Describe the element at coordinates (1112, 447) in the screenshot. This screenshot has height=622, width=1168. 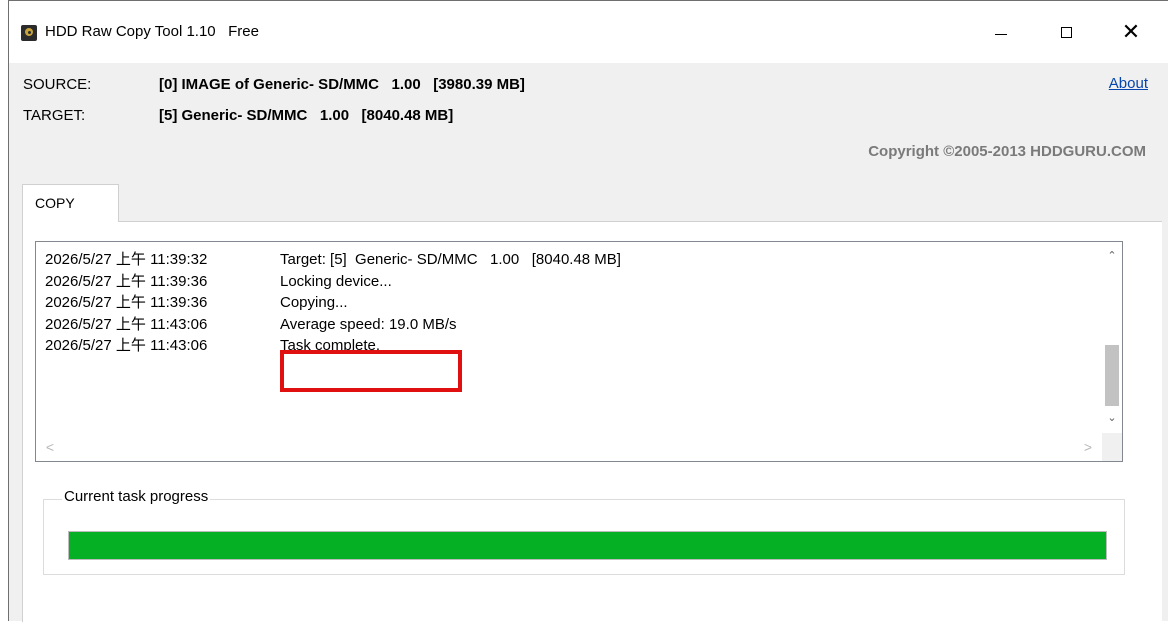
I see `scroll-corner` at that location.